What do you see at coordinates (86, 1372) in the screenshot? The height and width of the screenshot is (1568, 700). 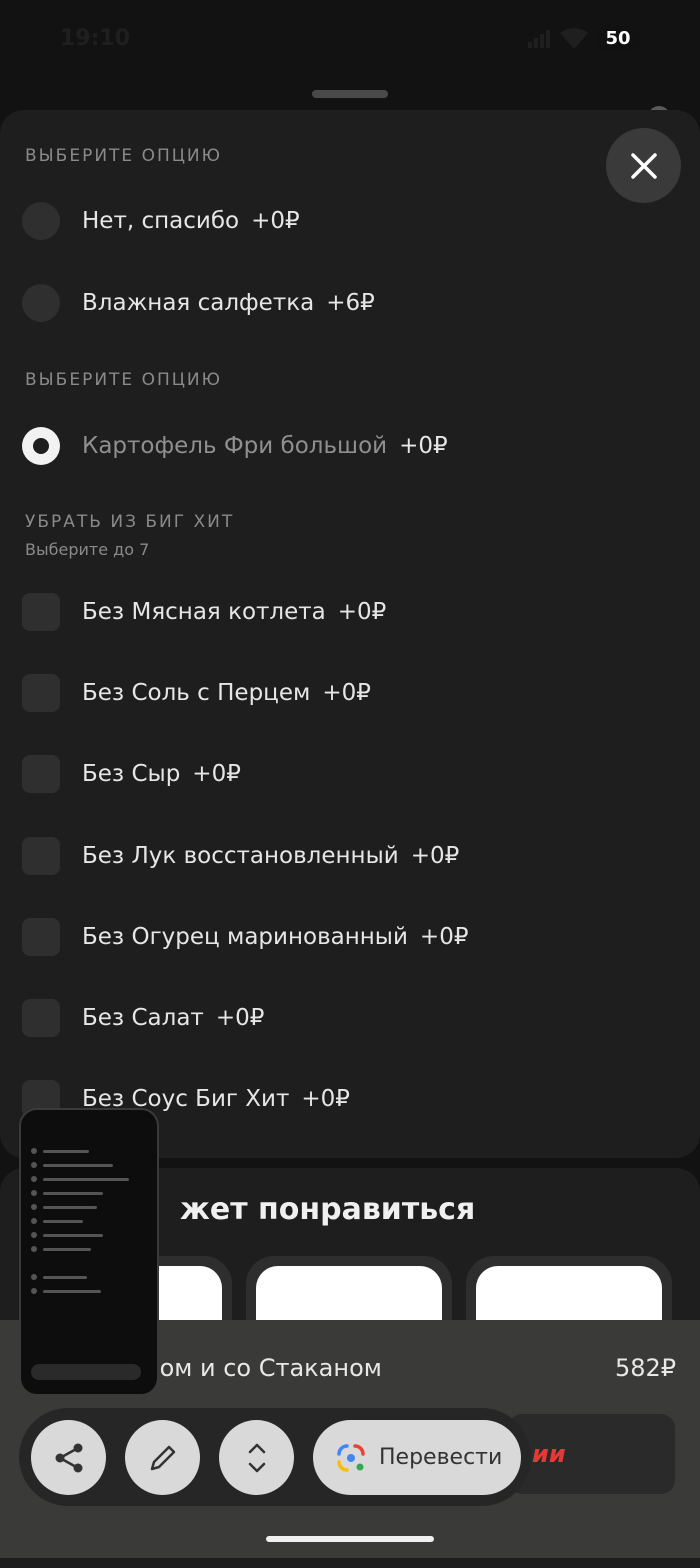 I see `thumb-toolbar` at bounding box center [86, 1372].